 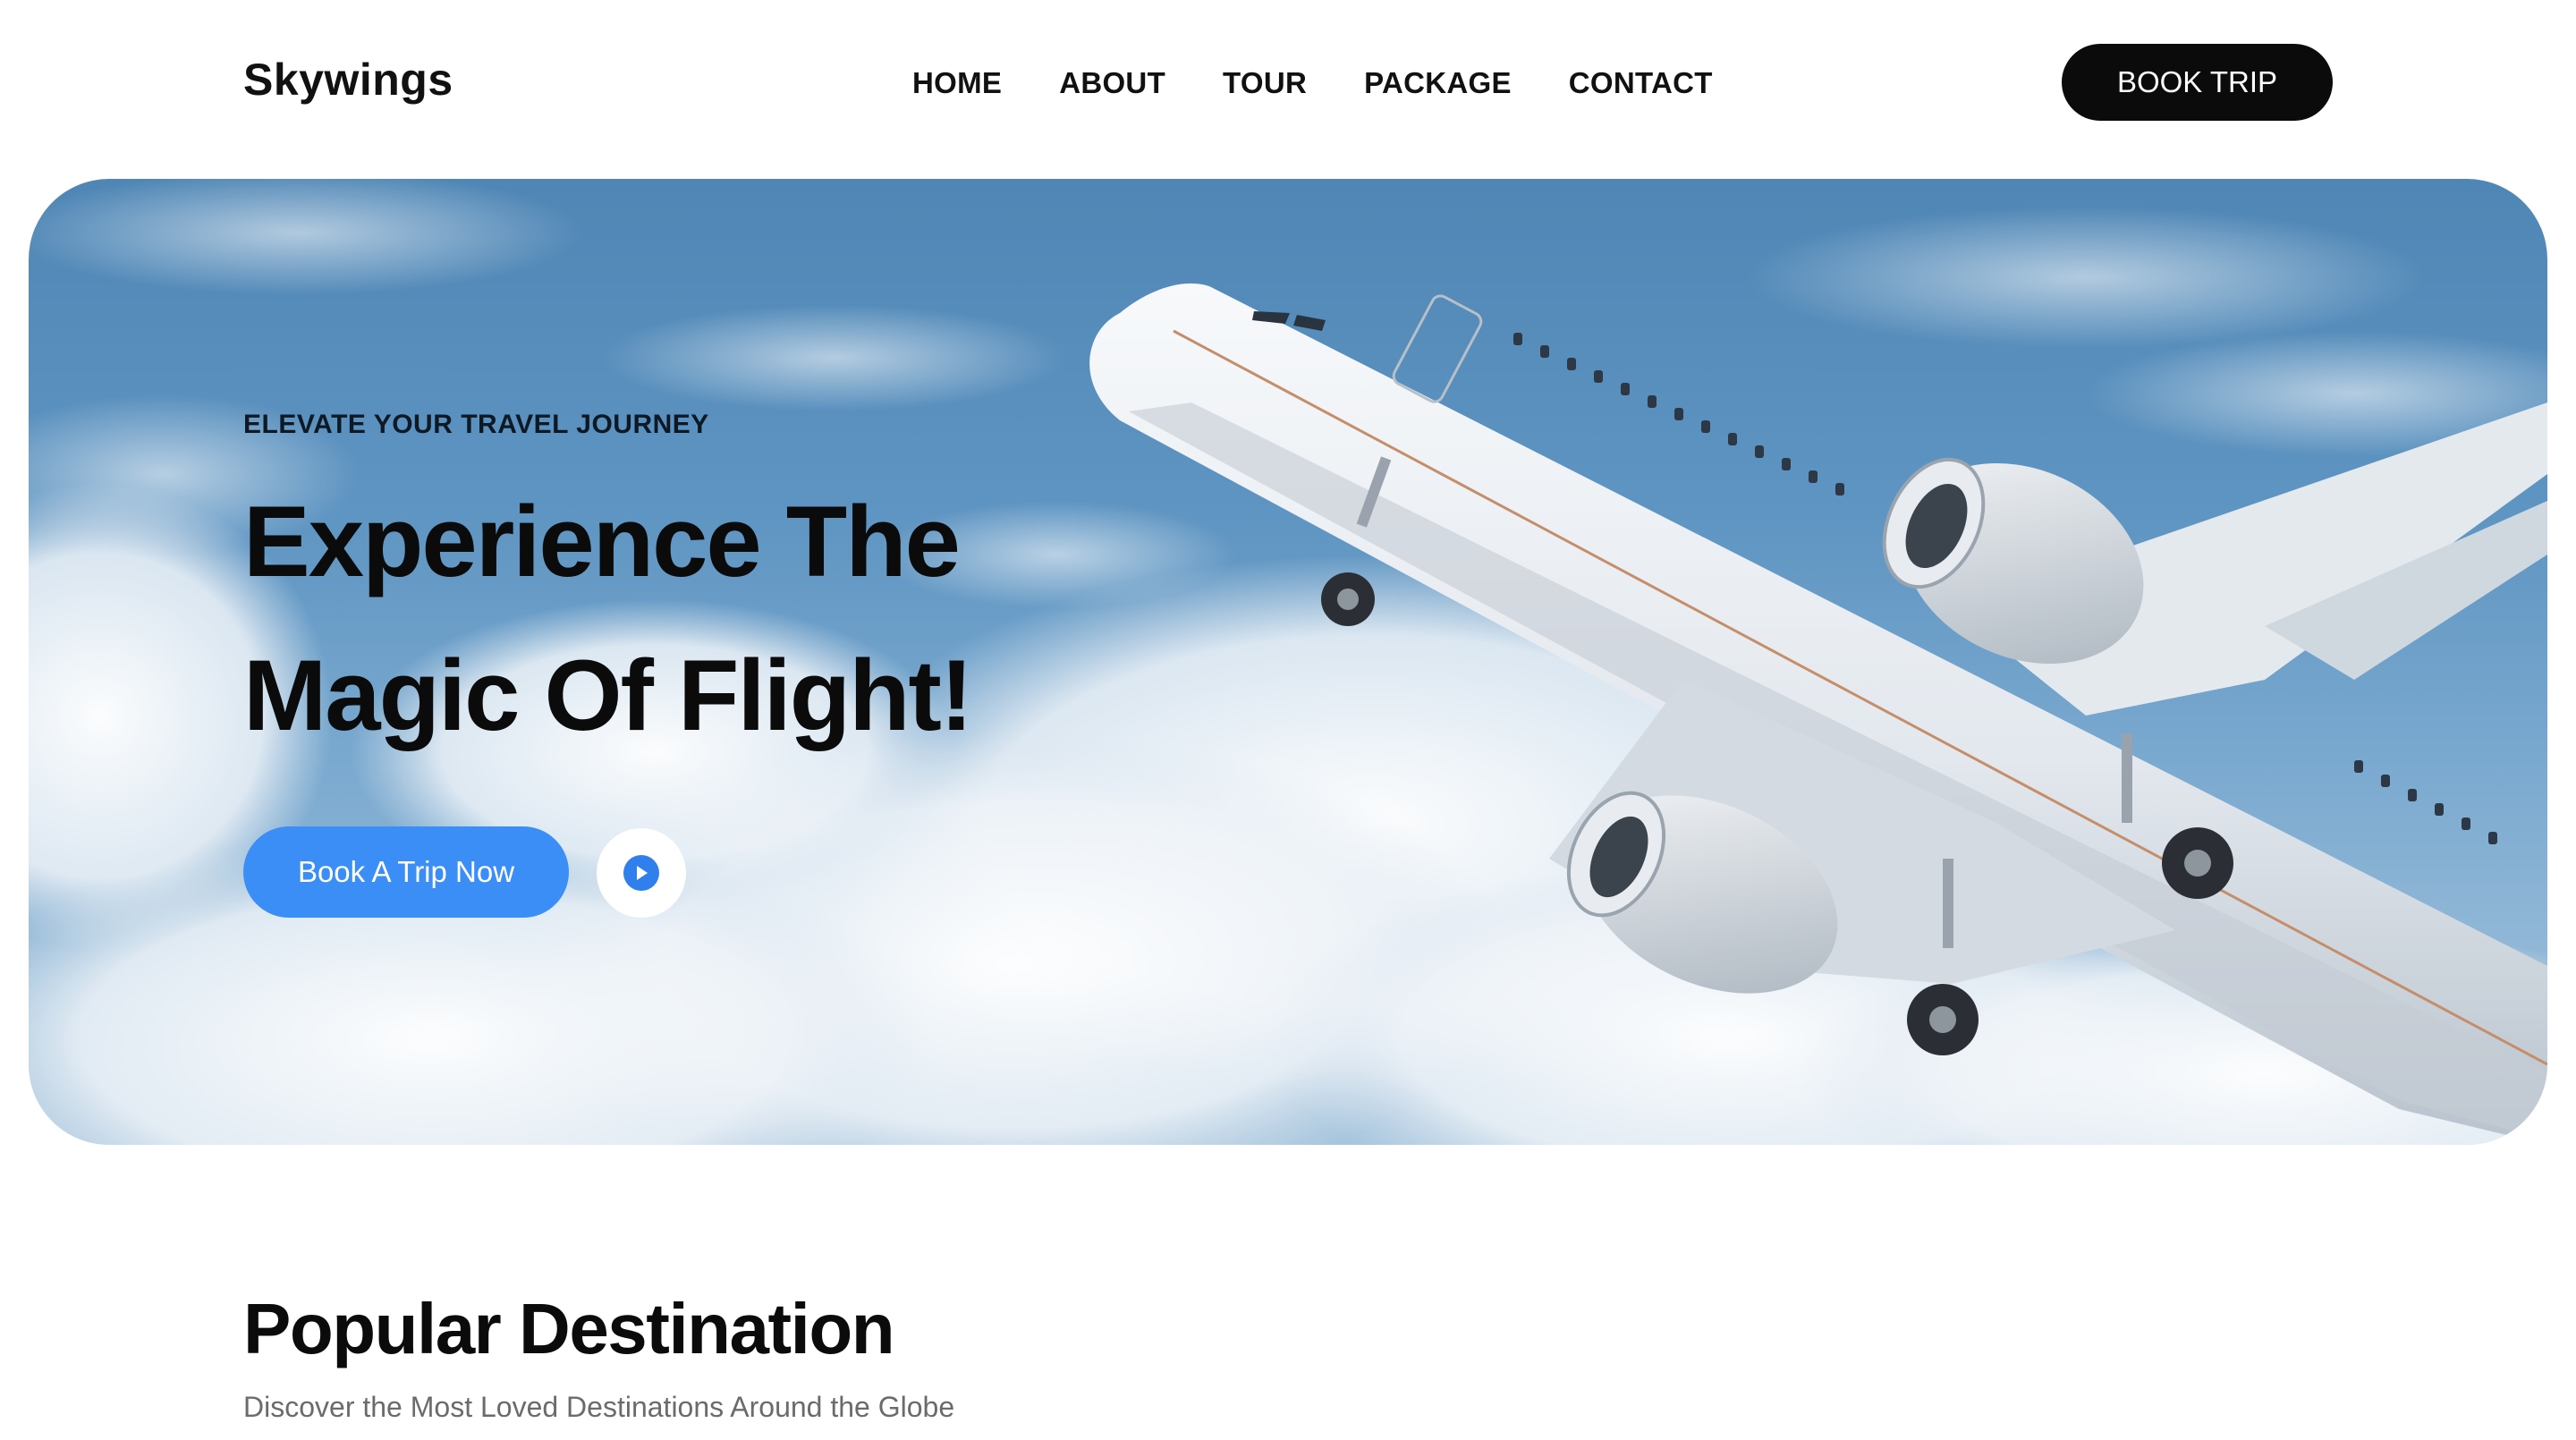 What do you see at coordinates (569, 1329) in the screenshot?
I see `section-title: Popular Destination` at bounding box center [569, 1329].